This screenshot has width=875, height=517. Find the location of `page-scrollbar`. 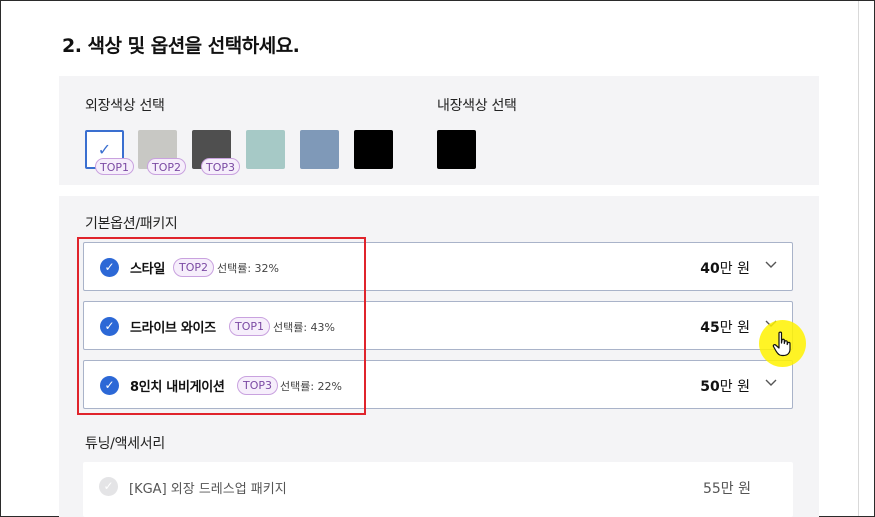

page-scrollbar is located at coordinates (858, 258).